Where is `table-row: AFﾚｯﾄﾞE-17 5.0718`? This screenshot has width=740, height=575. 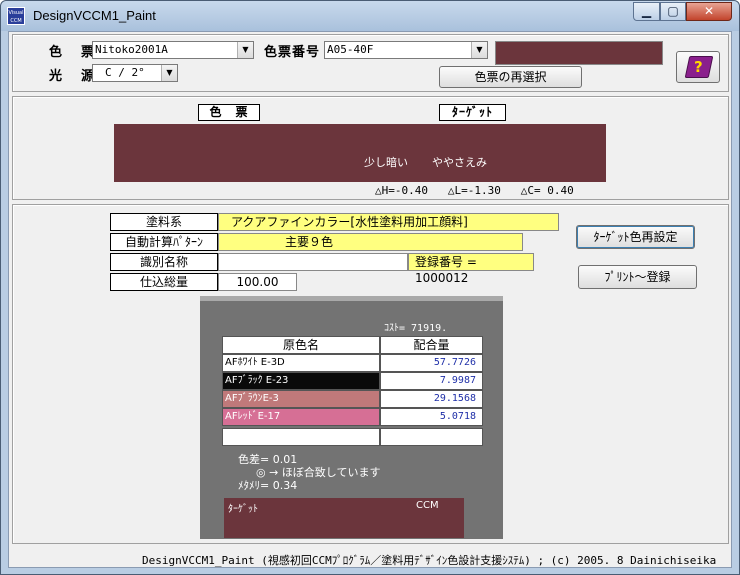
table-row: AFﾚｯﾄﾞE-17 5.0718 is located at coordinates (352, 417).